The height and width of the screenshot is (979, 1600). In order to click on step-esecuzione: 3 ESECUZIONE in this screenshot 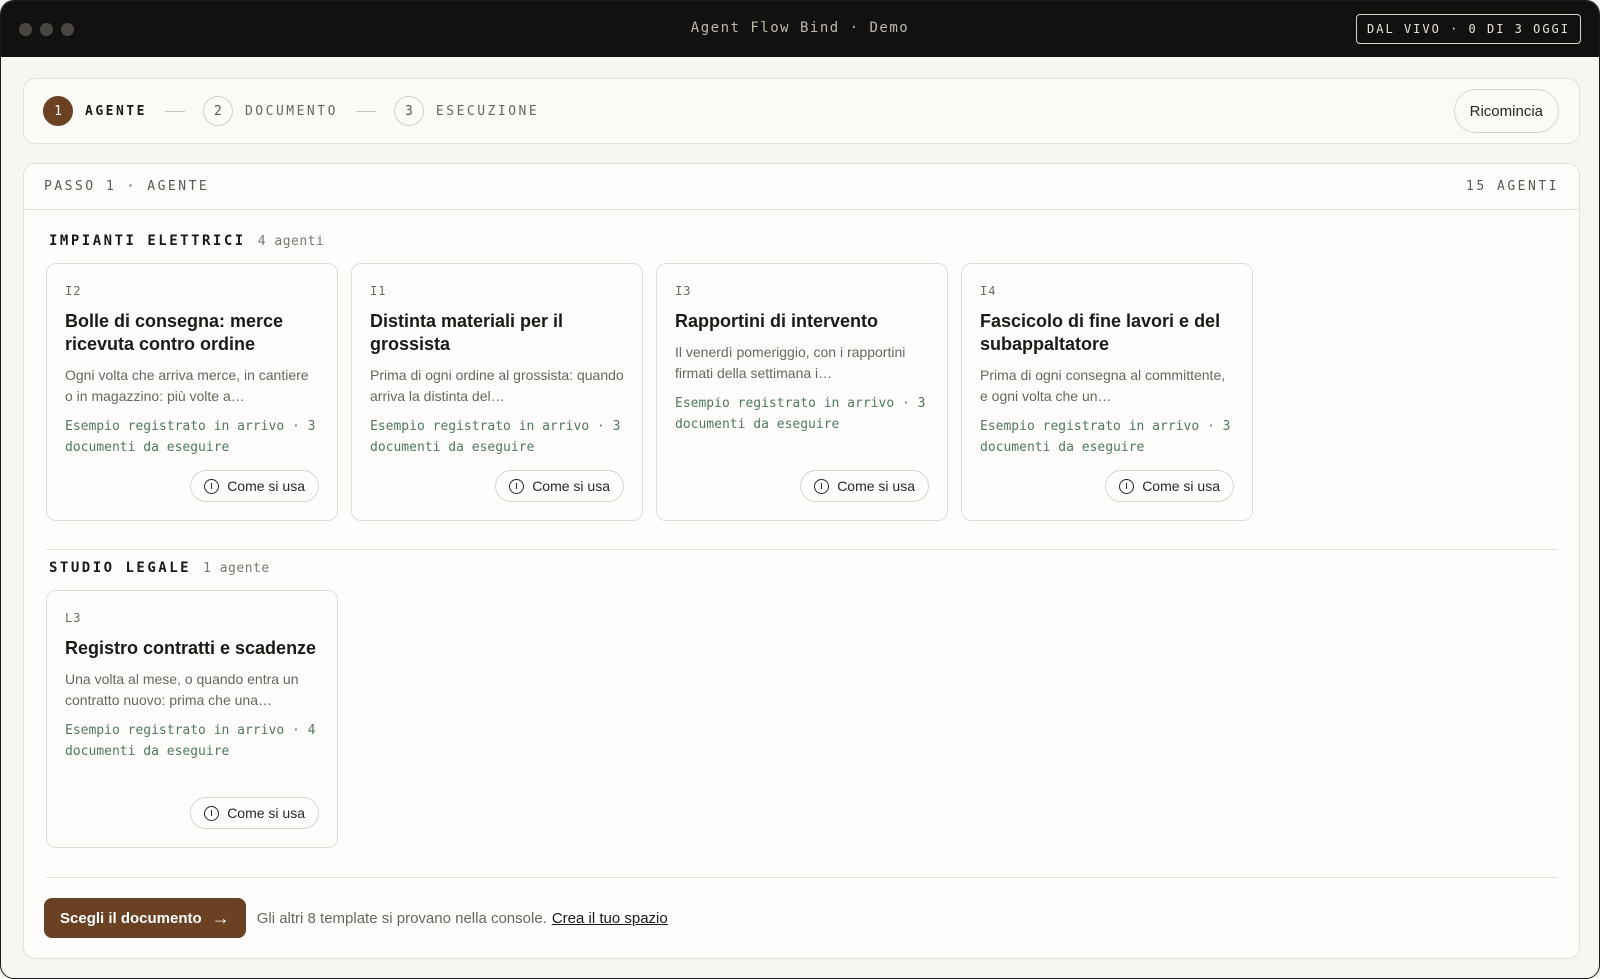, I will do `click(466, 111)`.